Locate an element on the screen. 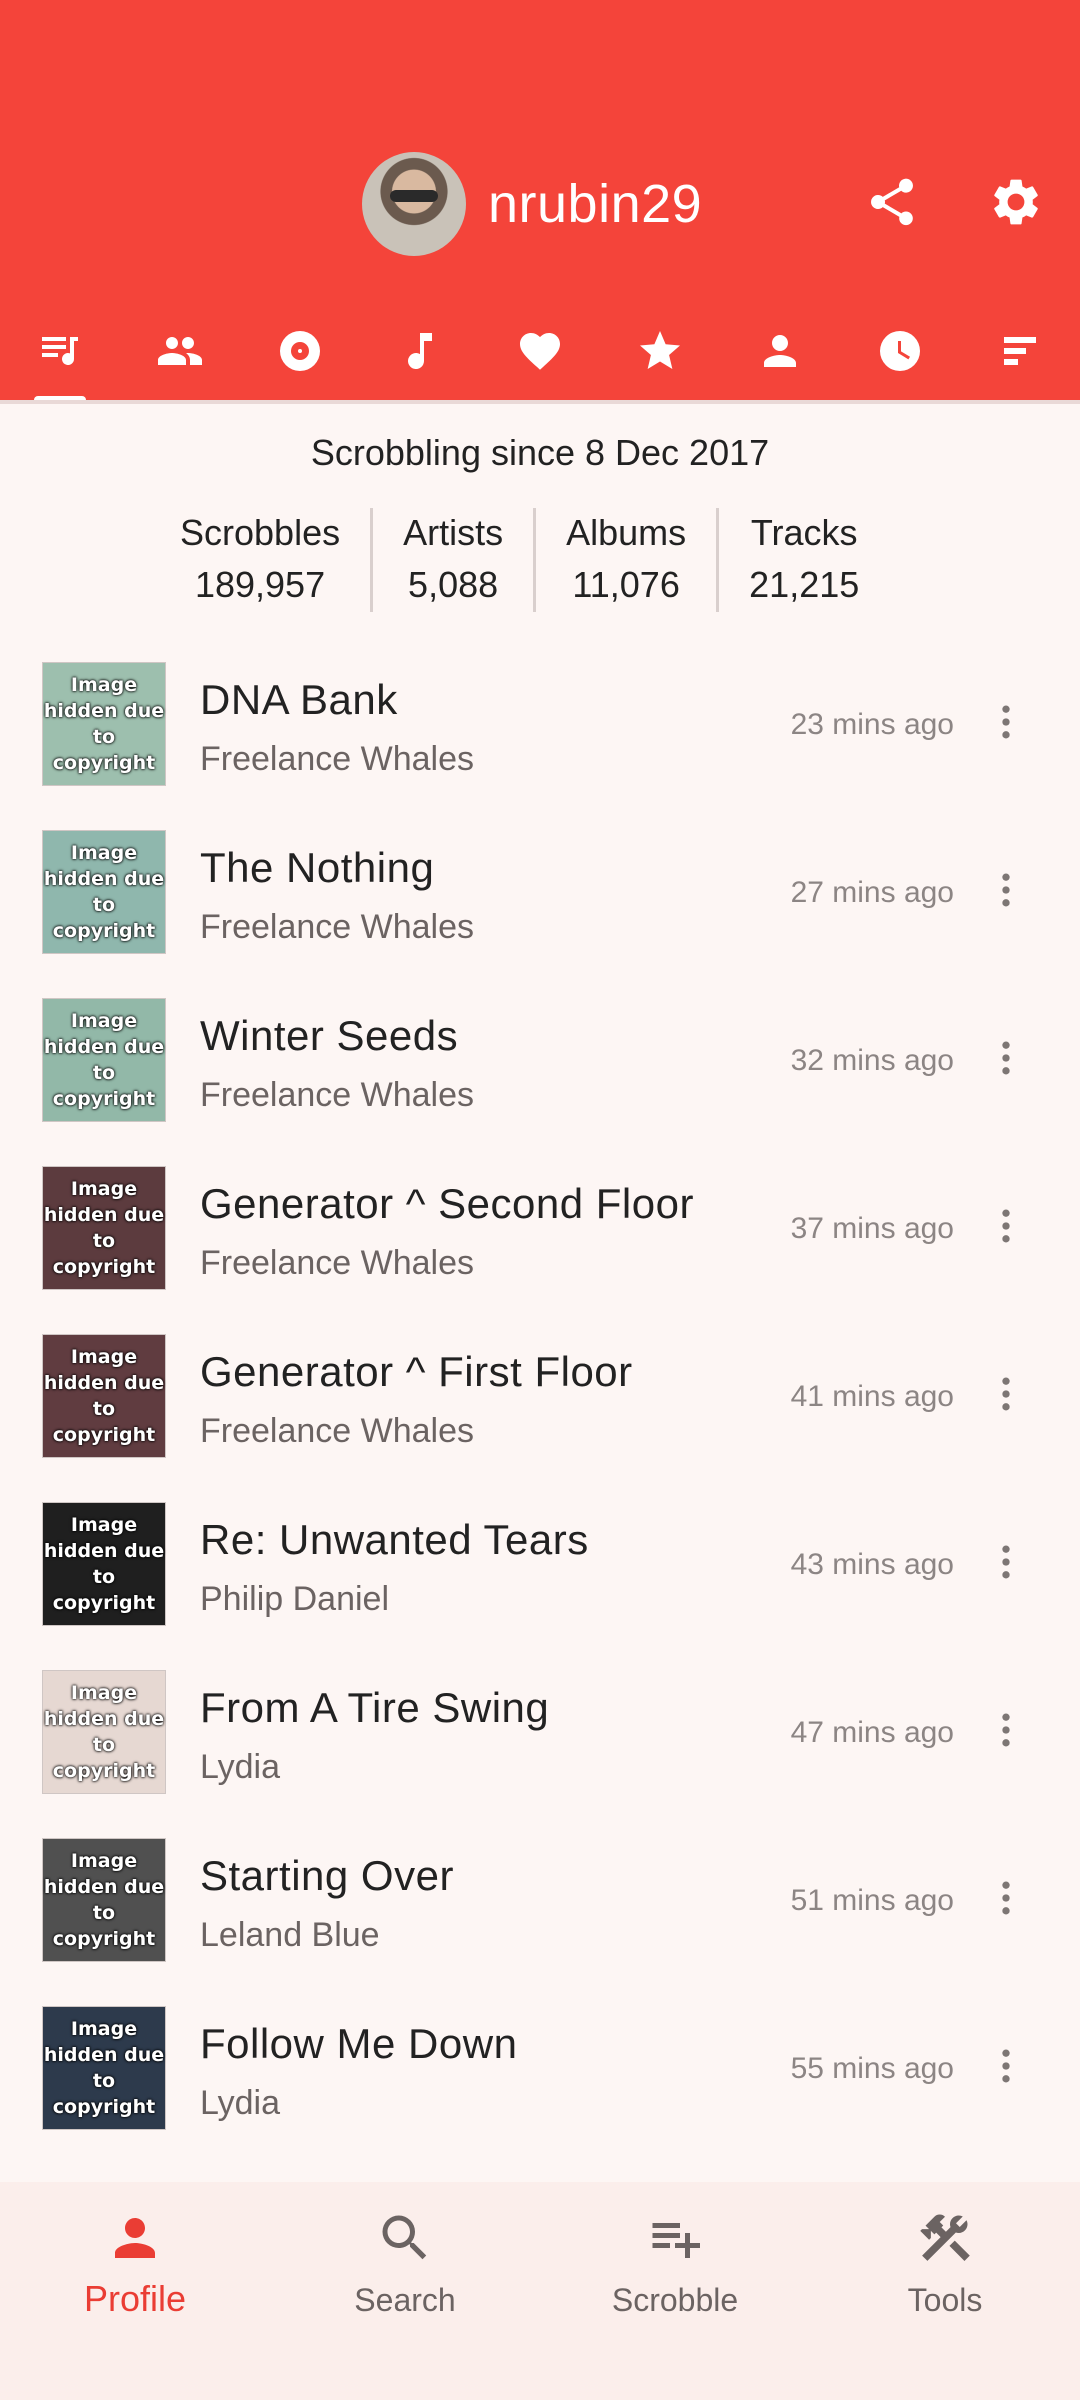 The height and width of the screenshot is (2400, 1080). avatar is located at coordinates (414, 204).